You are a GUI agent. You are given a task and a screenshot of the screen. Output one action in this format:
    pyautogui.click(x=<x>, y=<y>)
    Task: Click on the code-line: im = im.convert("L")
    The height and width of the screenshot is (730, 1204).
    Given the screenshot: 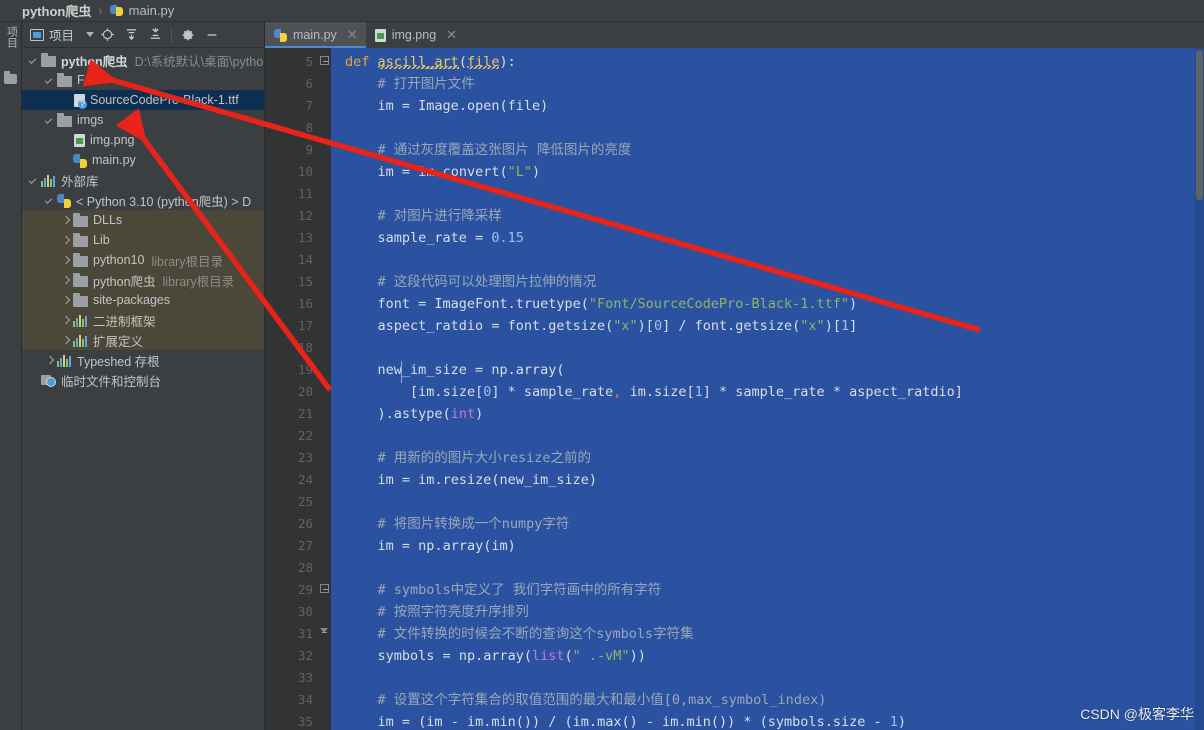 What is the action you would take?
    pyautogui.click(x=459, y=172)
    